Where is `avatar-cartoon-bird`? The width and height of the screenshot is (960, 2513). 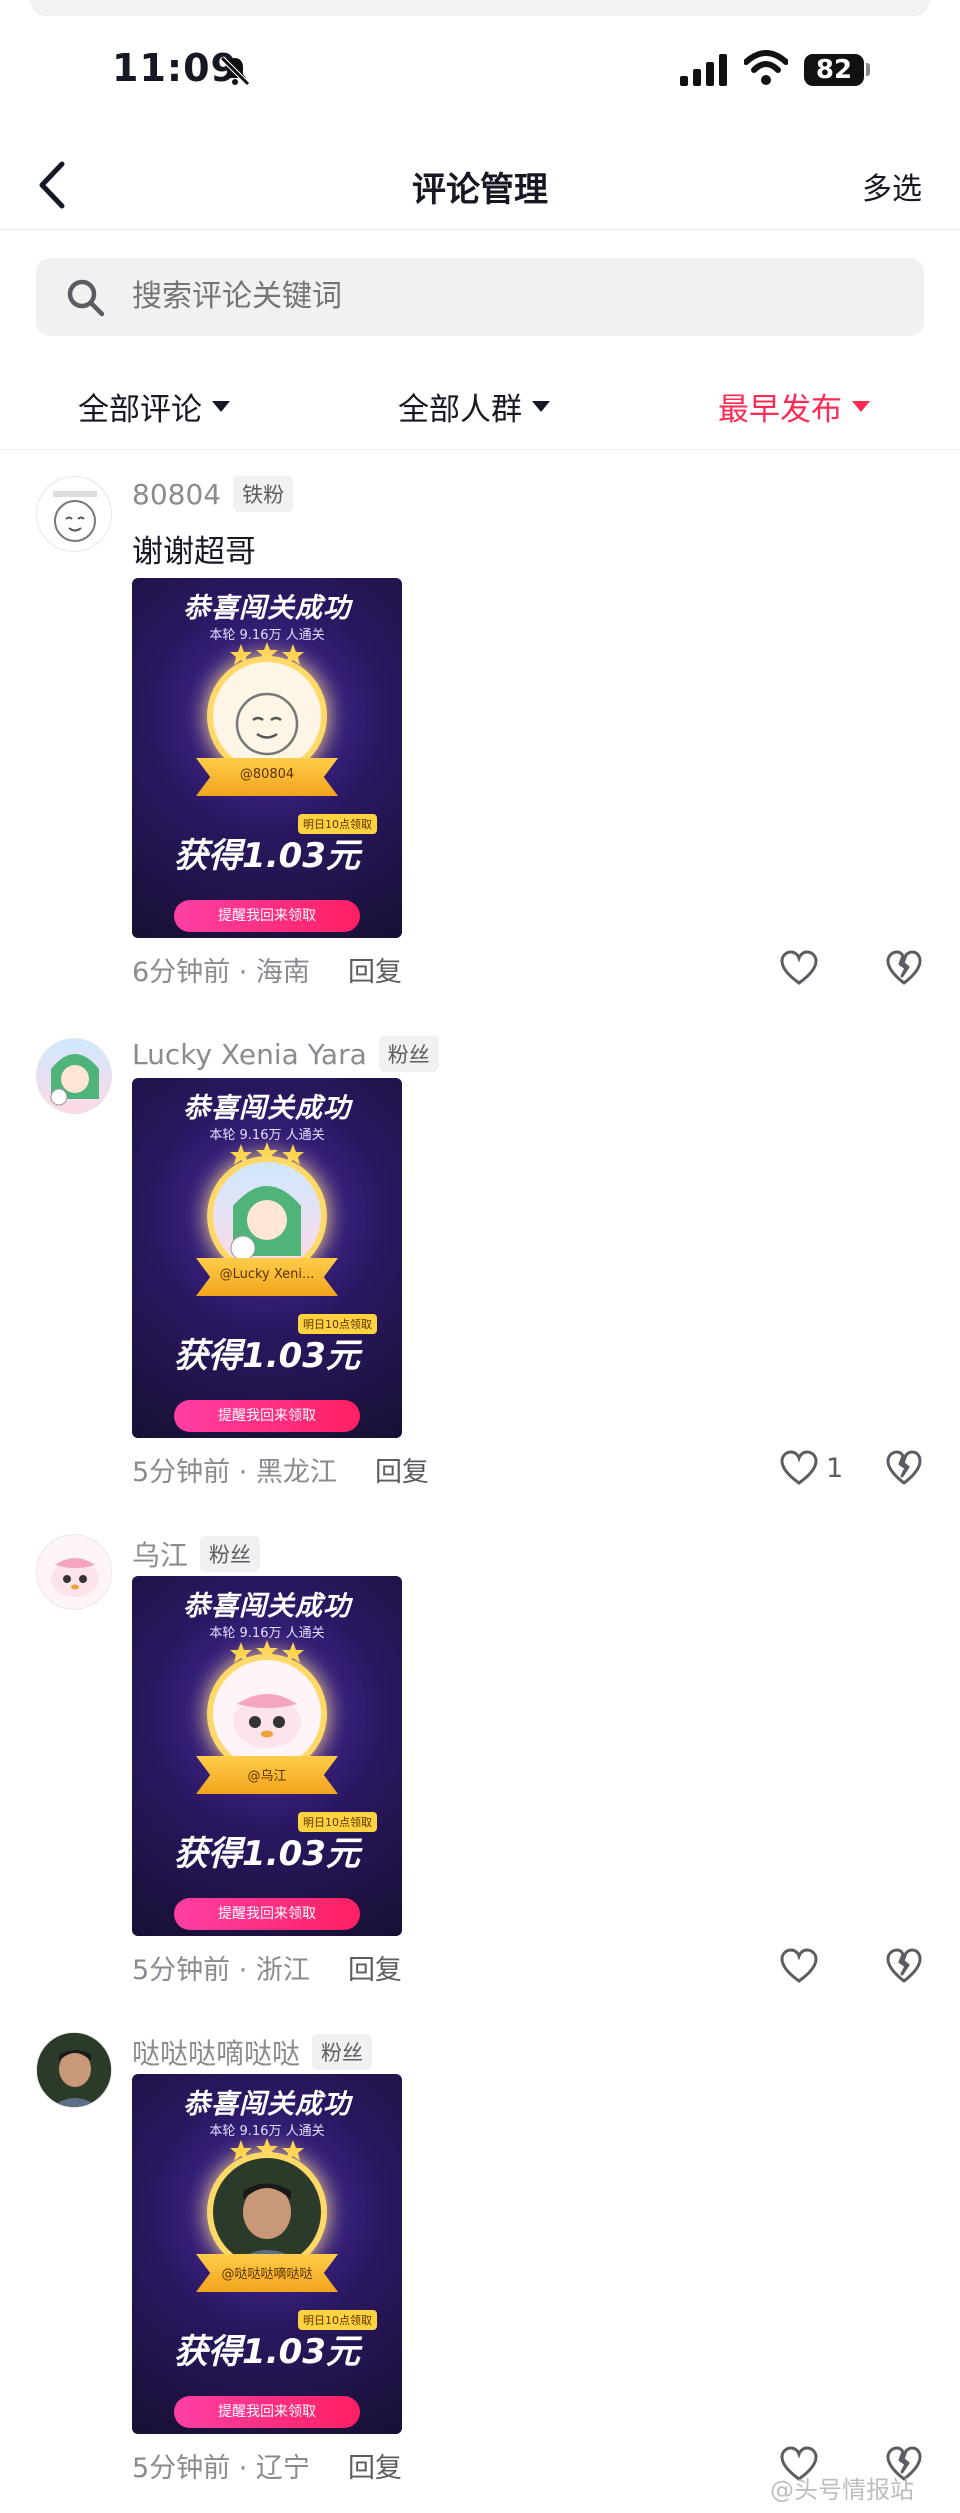
avatar-cartoon-bird is located at coordinates (75, 1577).